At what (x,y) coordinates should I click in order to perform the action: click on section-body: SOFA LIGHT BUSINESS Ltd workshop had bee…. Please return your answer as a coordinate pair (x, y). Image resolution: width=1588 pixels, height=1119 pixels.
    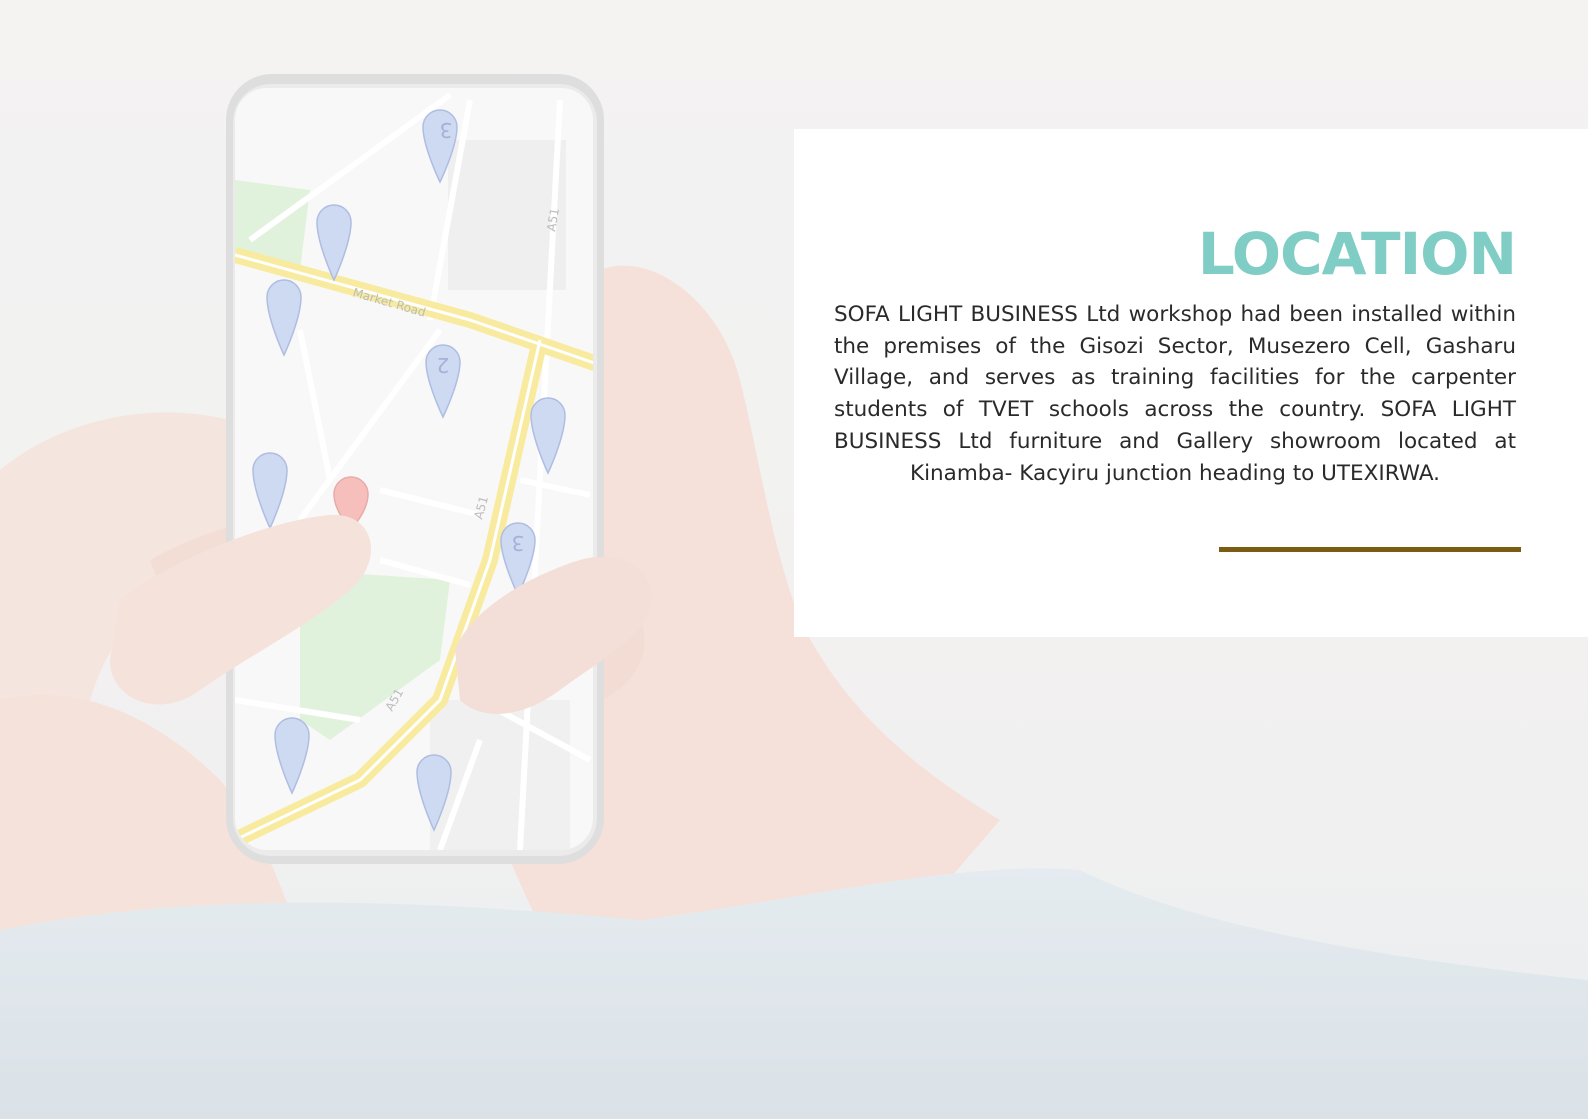
    Looking at the image, I should click on (1175, 394).